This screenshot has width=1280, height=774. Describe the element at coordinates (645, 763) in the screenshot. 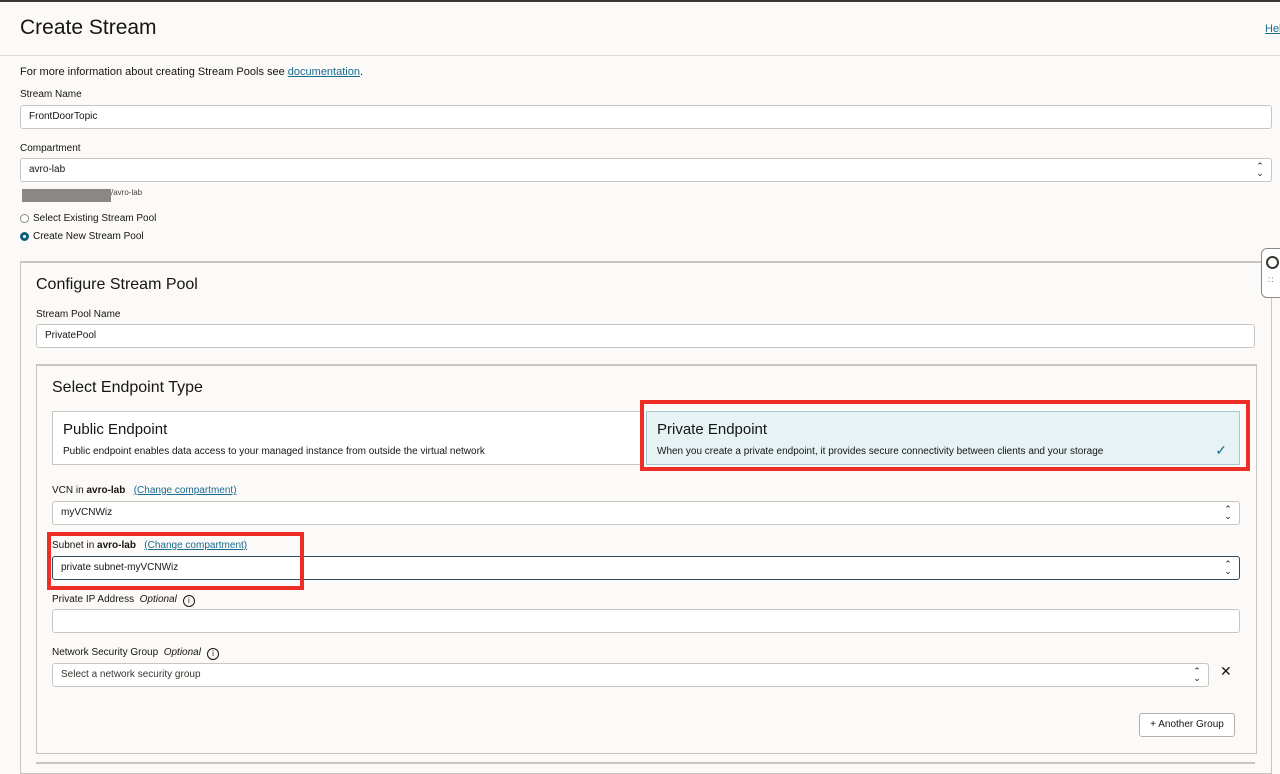

I see `next-section-border` at that location.